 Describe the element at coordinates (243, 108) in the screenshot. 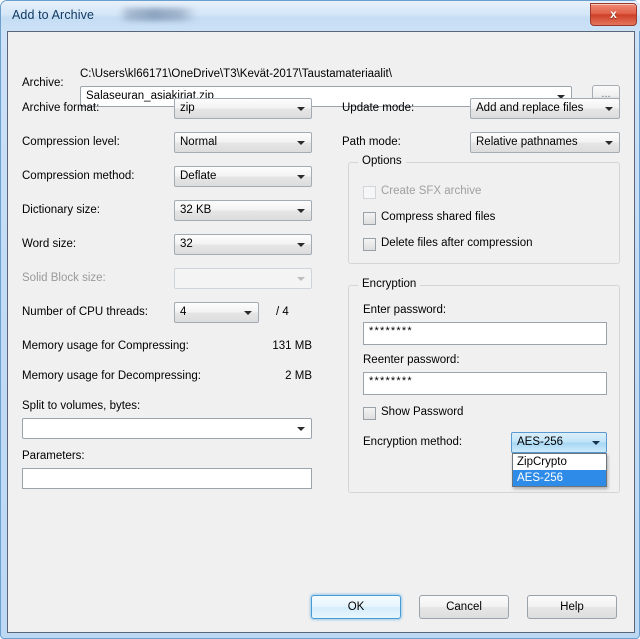

I see `archive-format-combo: zip` at that location.